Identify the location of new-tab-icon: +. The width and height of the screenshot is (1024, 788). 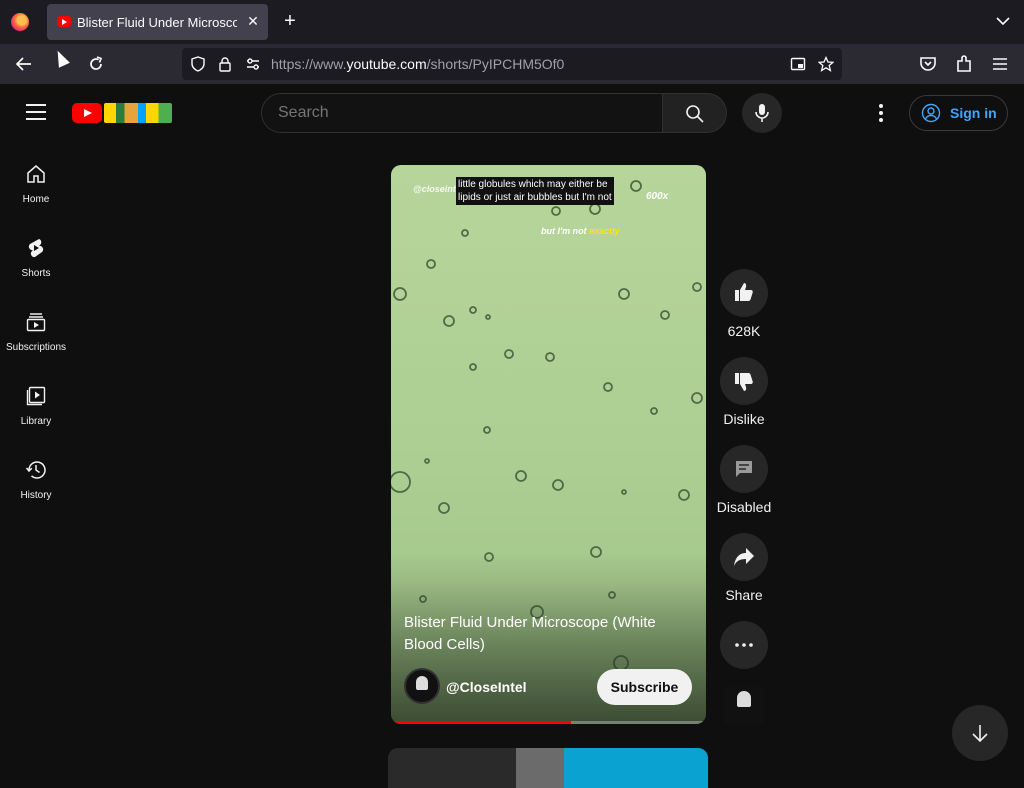
(290, 21).